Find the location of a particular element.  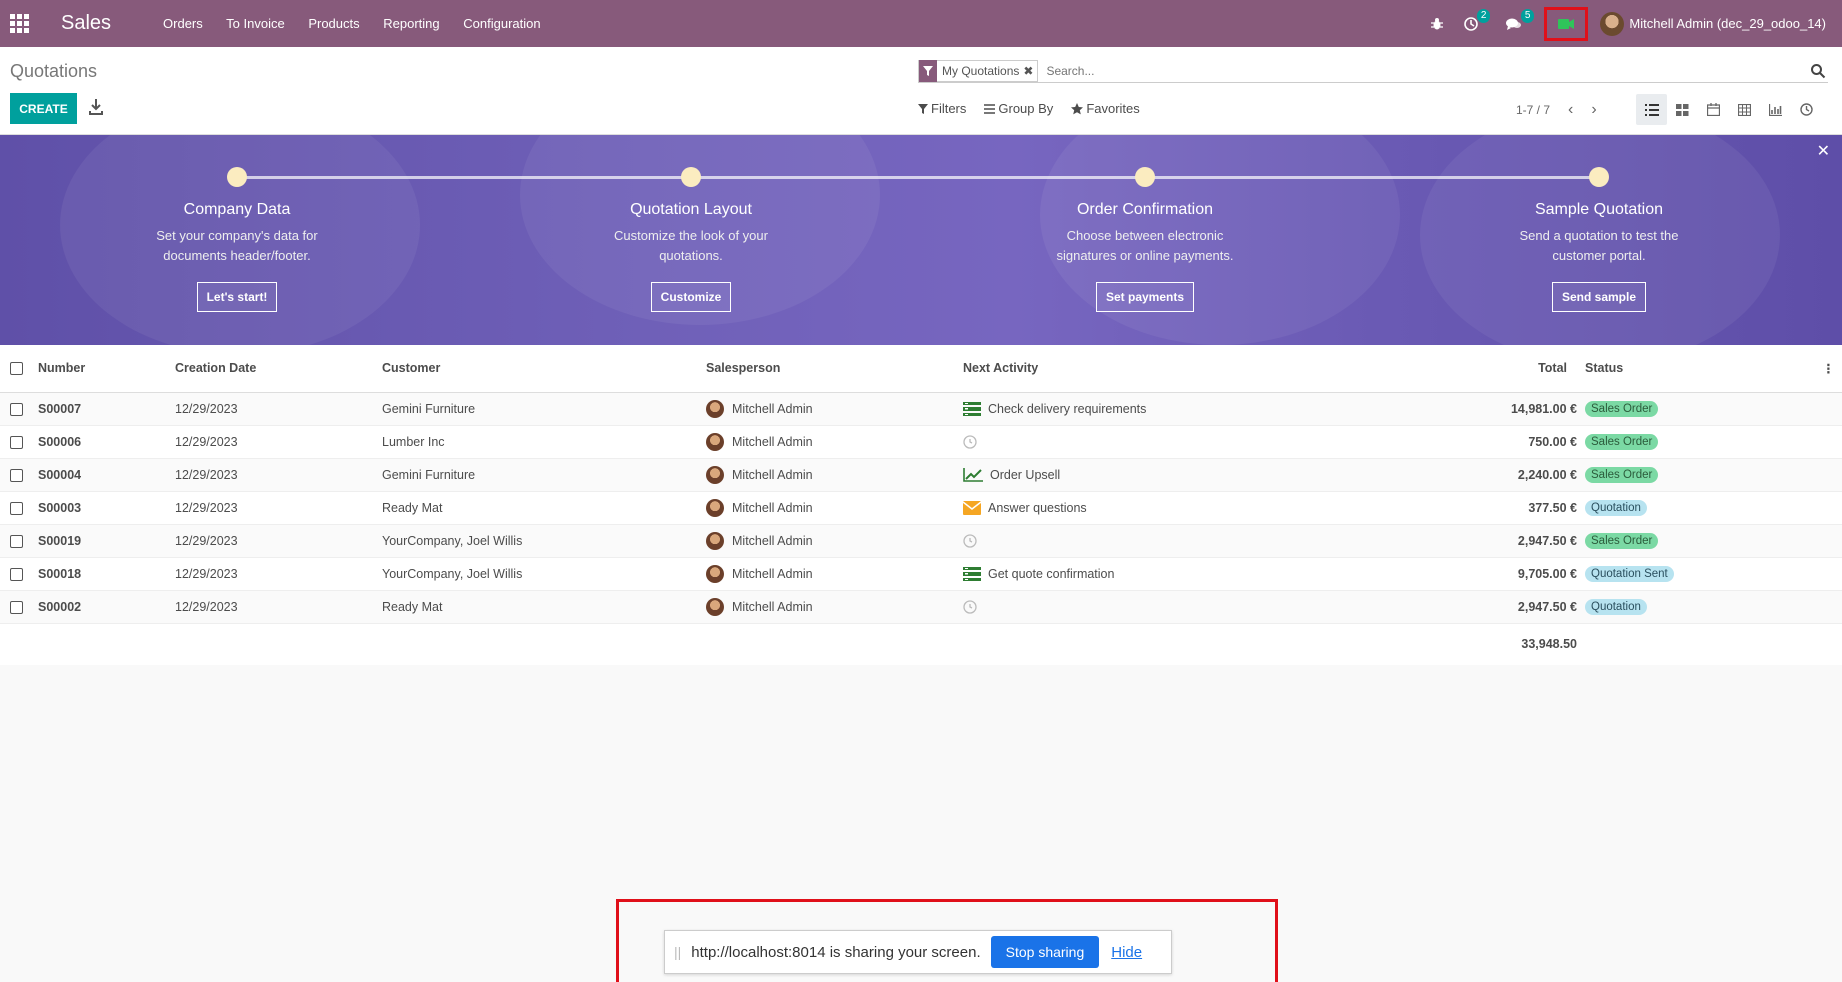

column-status: Status is located at coordinates (1700, 369).